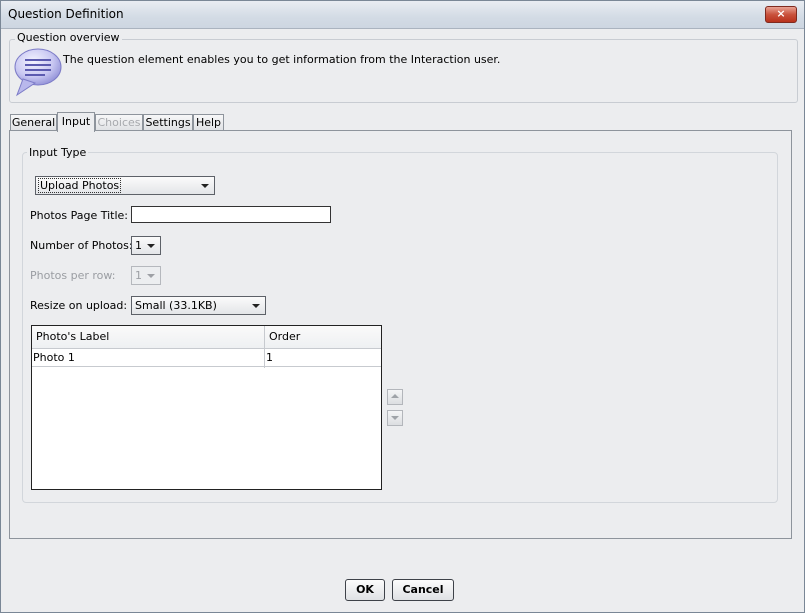 The image size is (805, 613). What do you see at coordinates (208, 122) in the screenshot?
I see `tab-help: Help` at bounding box center [208, 122].